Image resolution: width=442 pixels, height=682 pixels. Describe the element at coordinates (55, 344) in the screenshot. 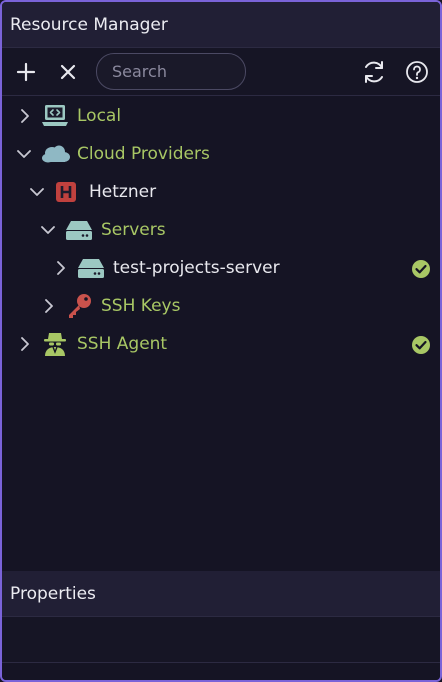

I see `agent-spy-icon` at that location.